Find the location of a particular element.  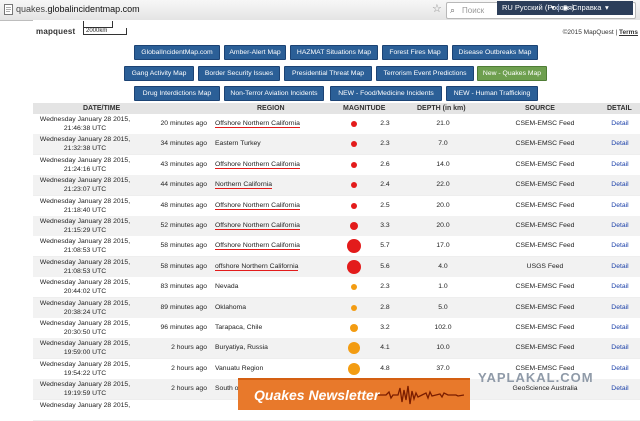

nav-gang-activity: Gang Activity Map is located at coordinates (159, 73).